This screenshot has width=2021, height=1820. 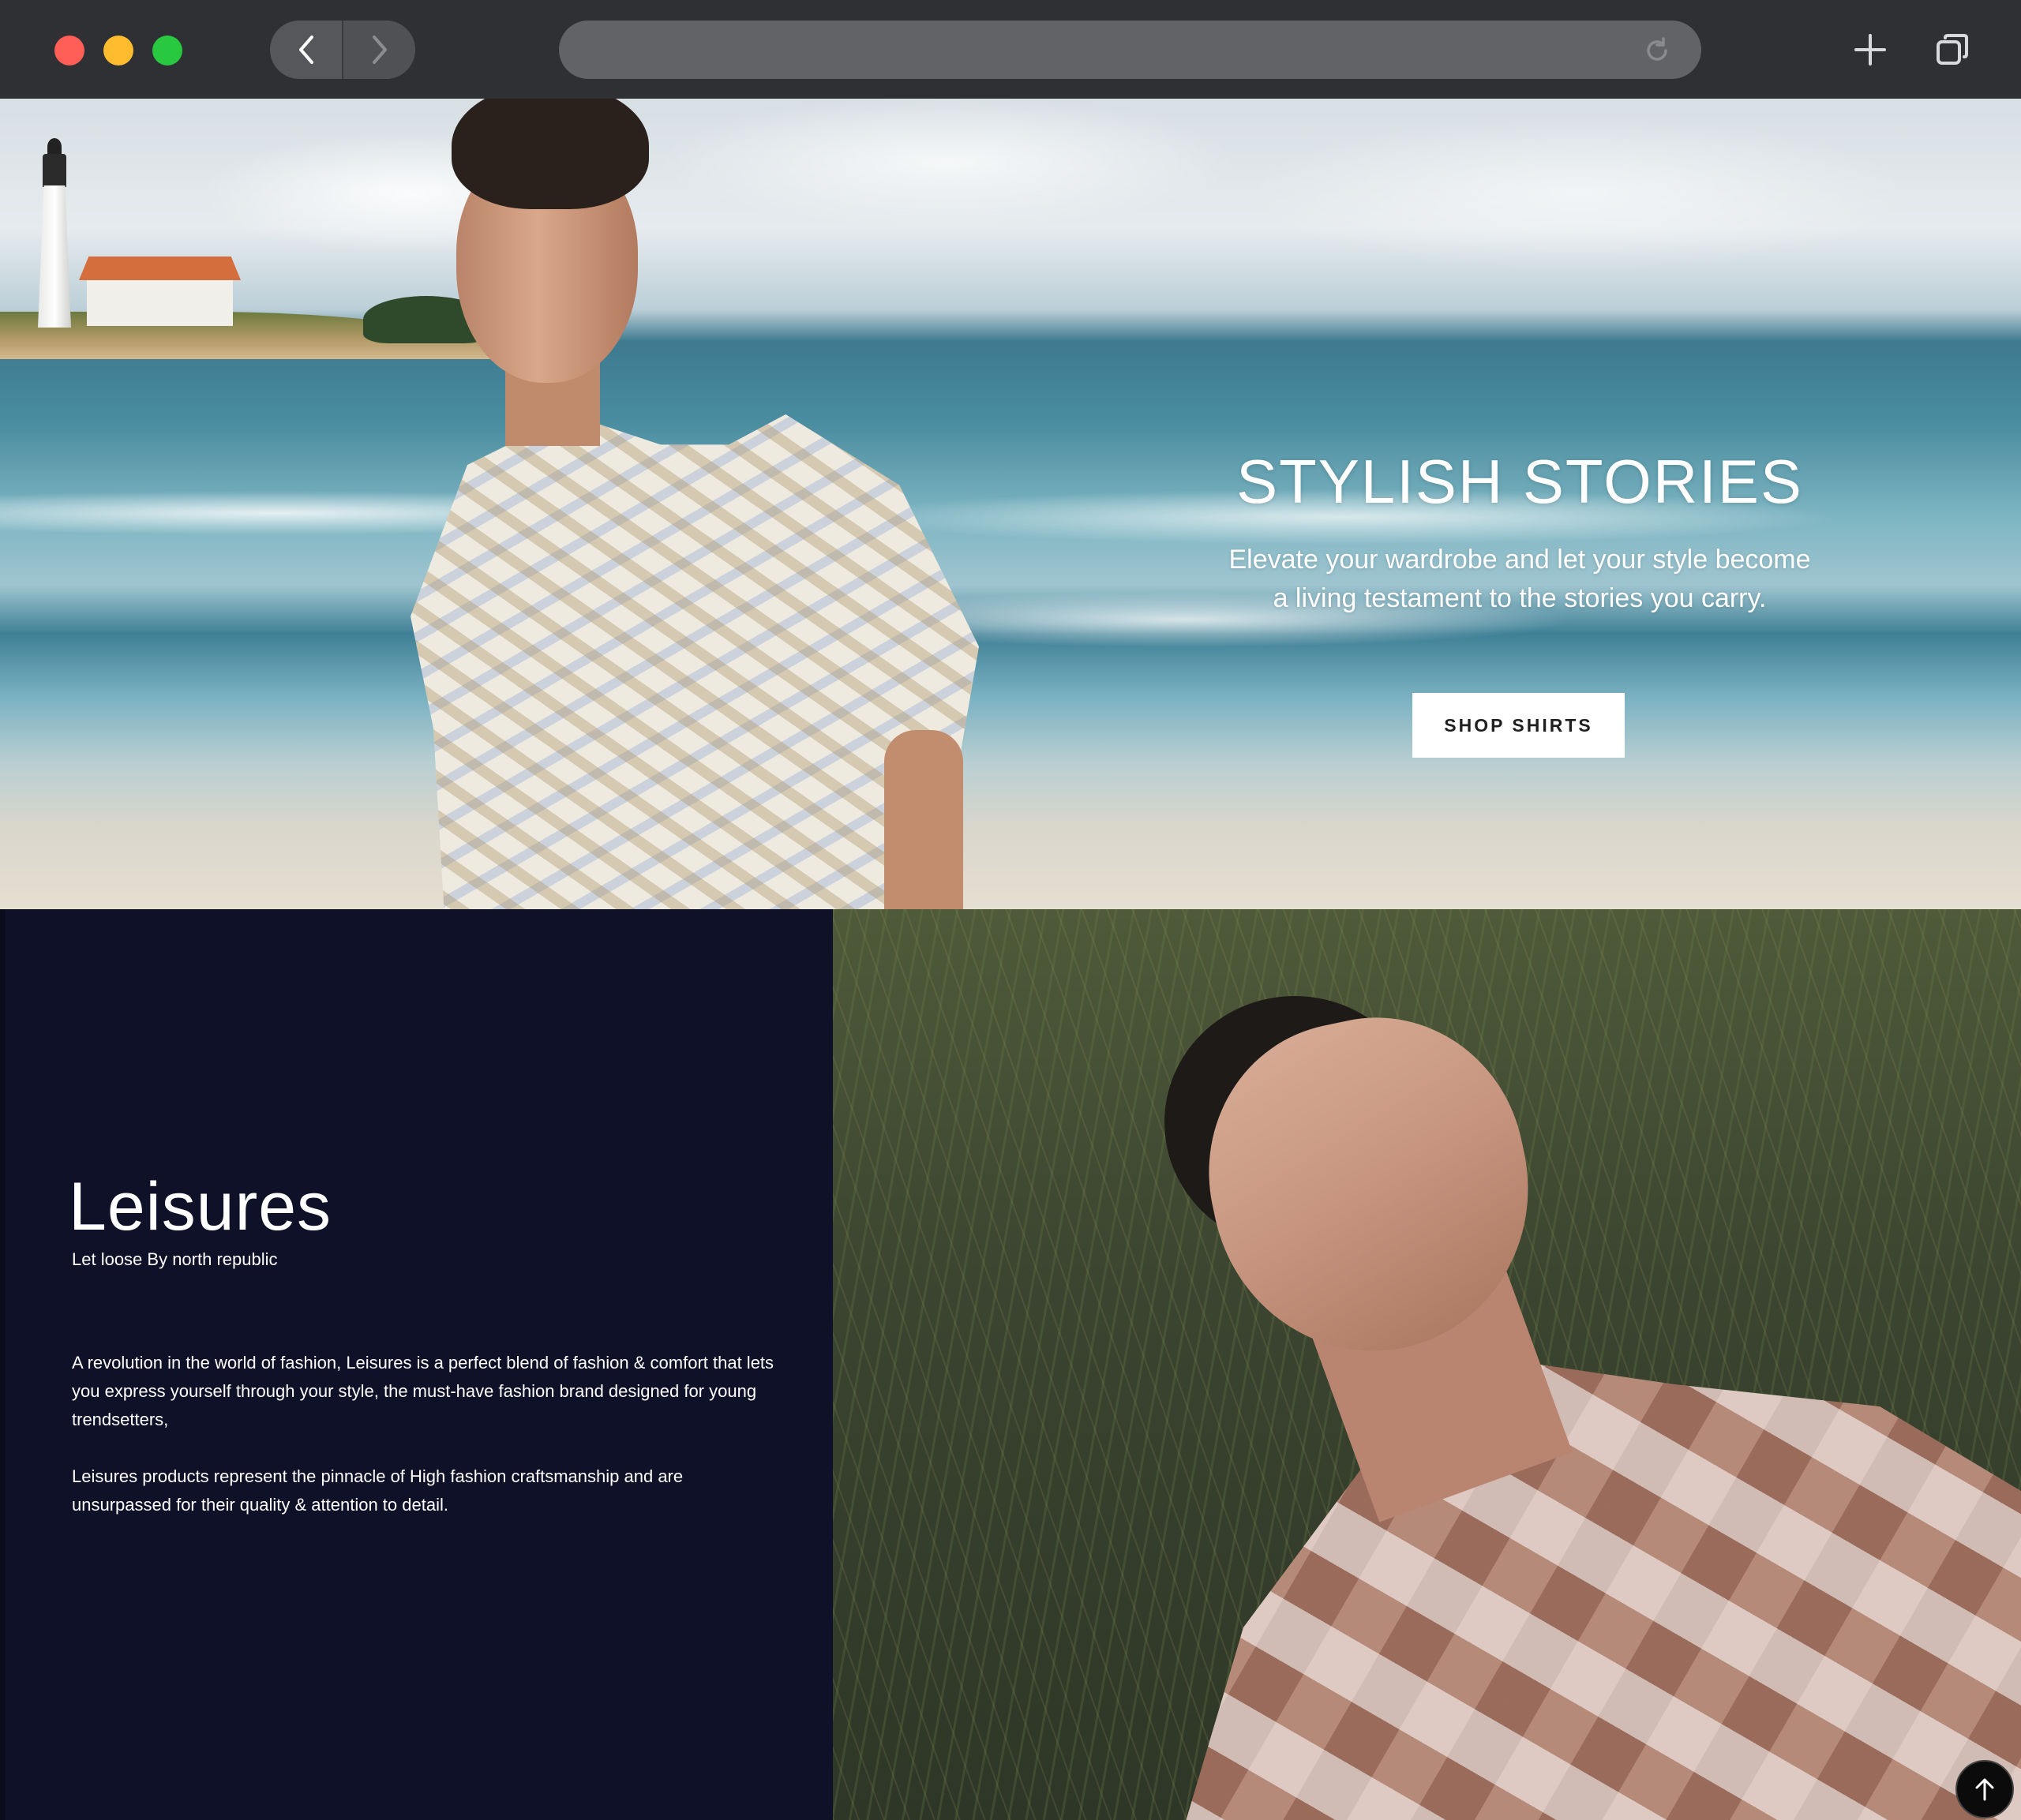 I want to click on back-arrow-icon, so click(x=305, y=50).